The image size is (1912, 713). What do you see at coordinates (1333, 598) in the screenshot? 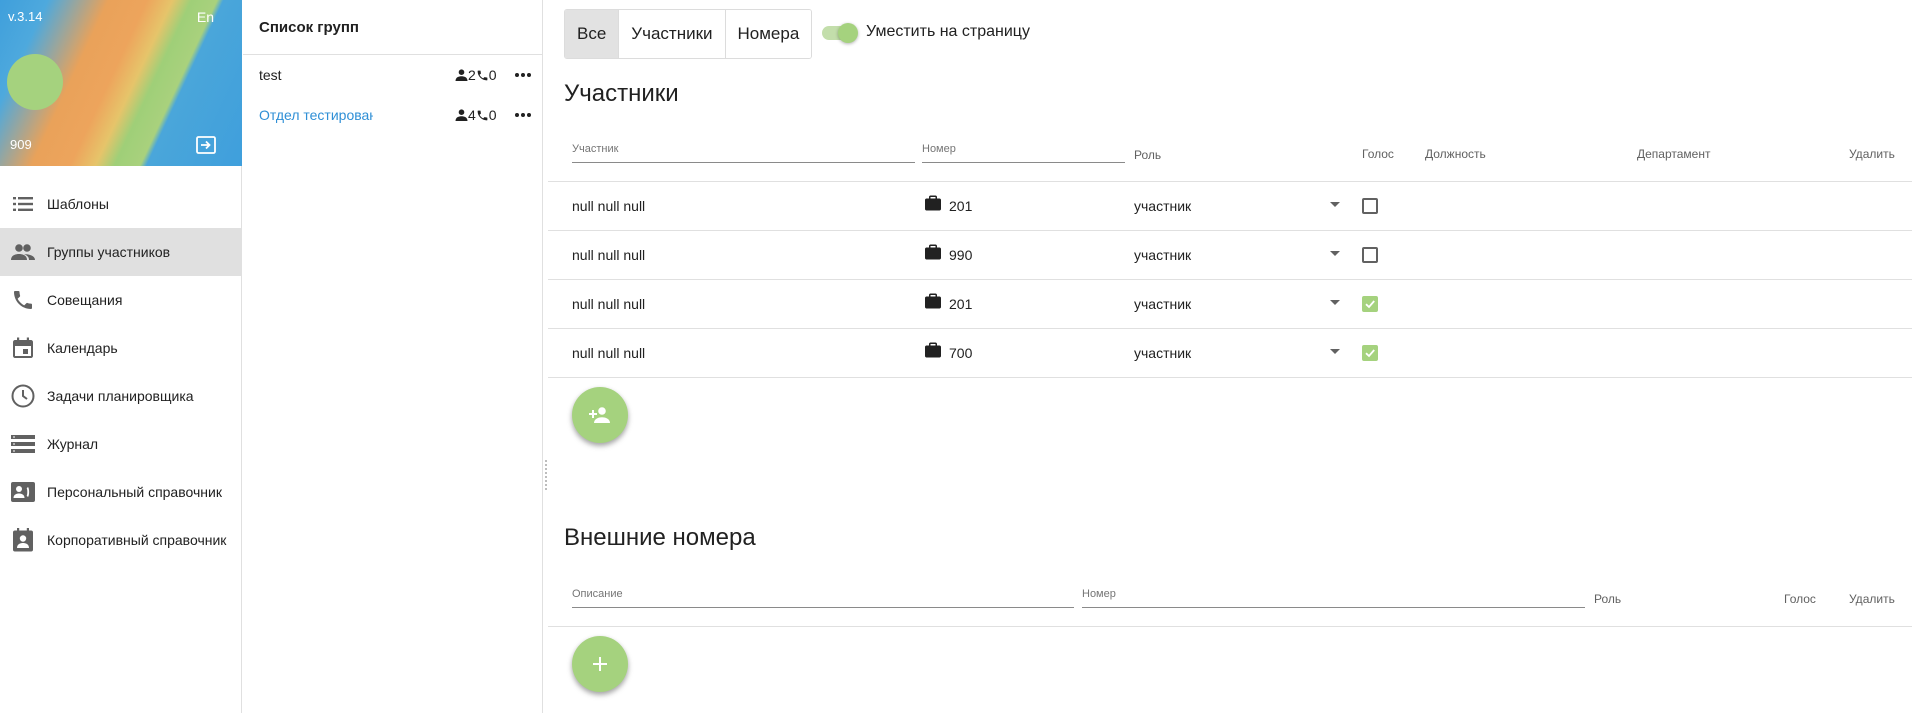
I see `external-number-filter-input: Номер` at bounding box center [1333, 598].